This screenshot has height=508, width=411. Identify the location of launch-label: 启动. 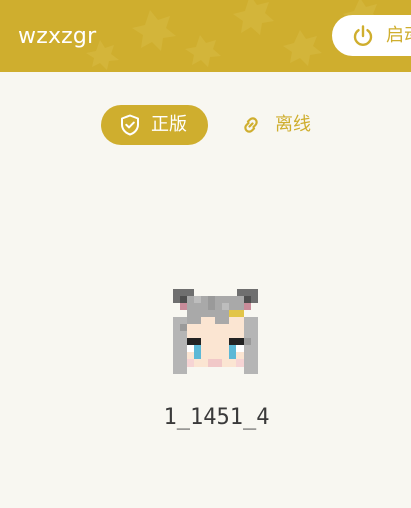
(398, 35).